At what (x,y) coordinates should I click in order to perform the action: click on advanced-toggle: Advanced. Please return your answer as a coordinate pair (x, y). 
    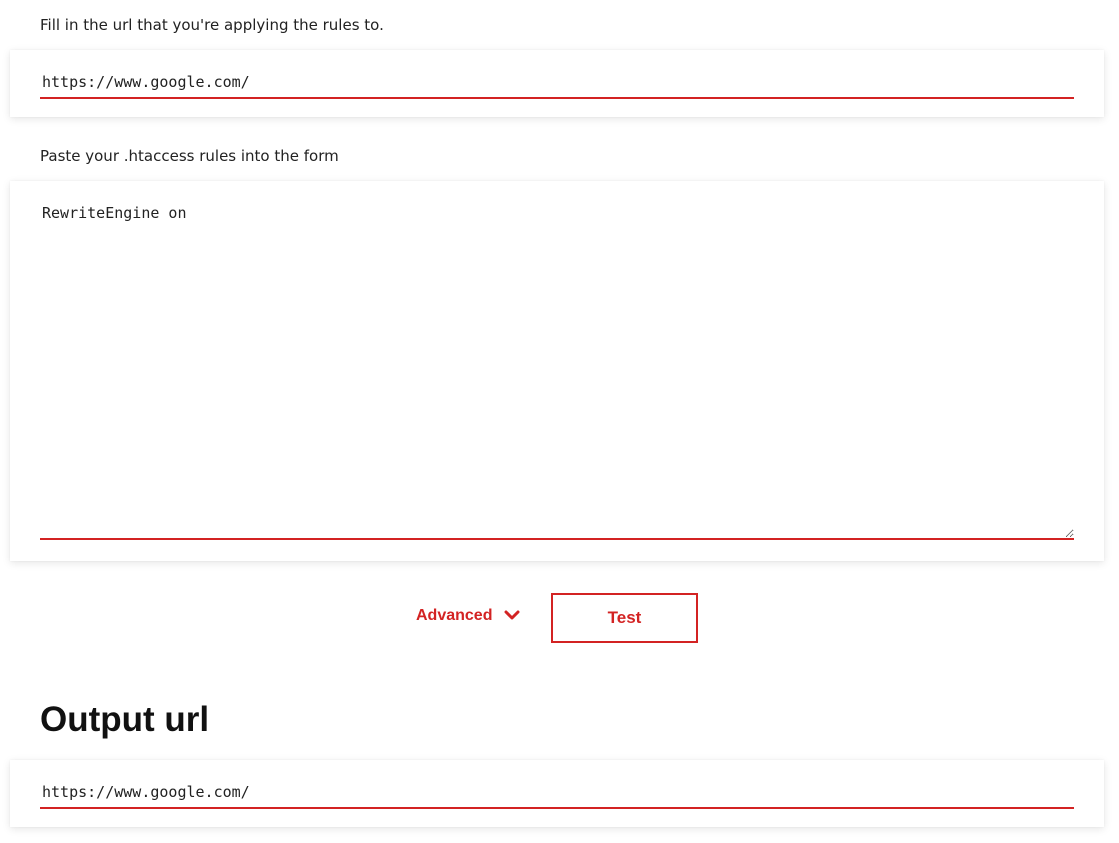
    Looking at the image, I should click on (468, 616).